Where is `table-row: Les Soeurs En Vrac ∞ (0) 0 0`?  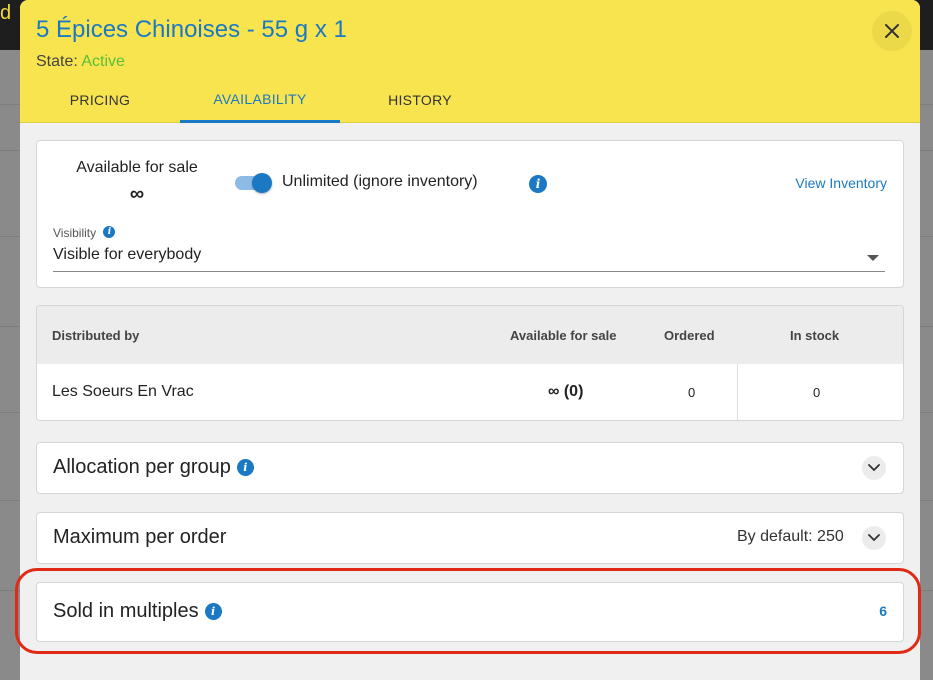 table-row: Les Soeurs En Vrac ∞ (0) 0 0 is located at coordinates (470, 392).